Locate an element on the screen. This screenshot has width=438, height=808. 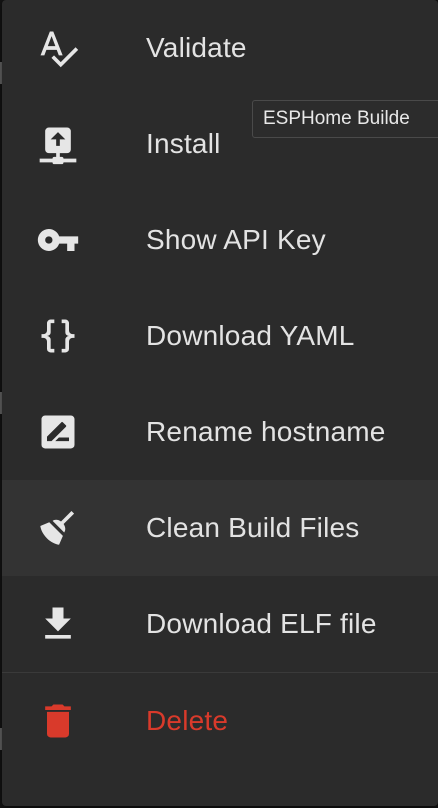
menu-item-label: Download ELF file is located at coordinates (261, 623).